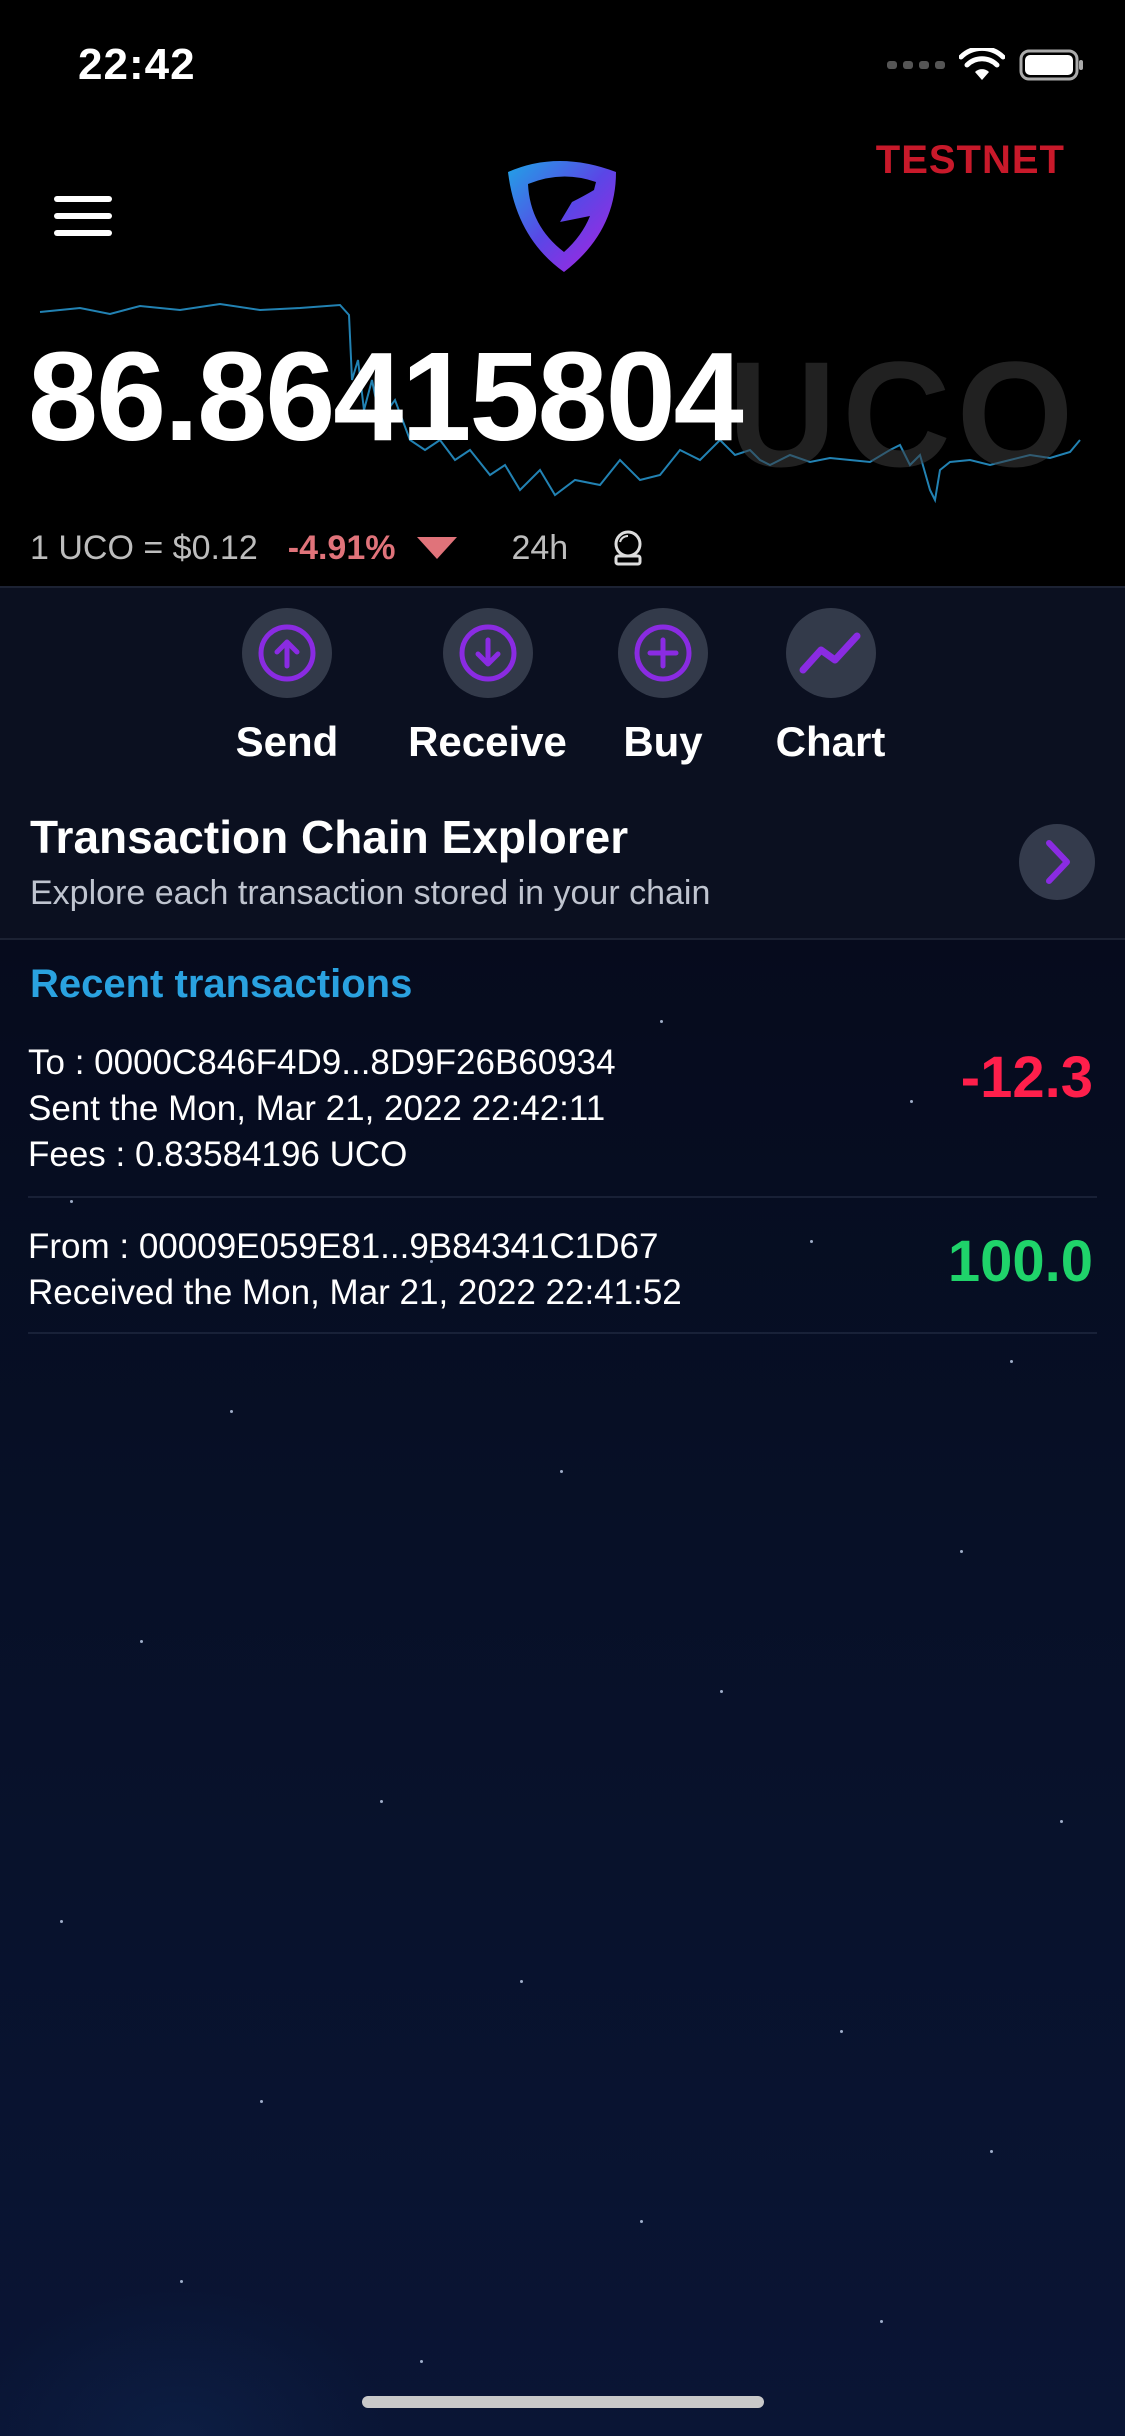  I want to click on send-button: Send, so click(287, 687).